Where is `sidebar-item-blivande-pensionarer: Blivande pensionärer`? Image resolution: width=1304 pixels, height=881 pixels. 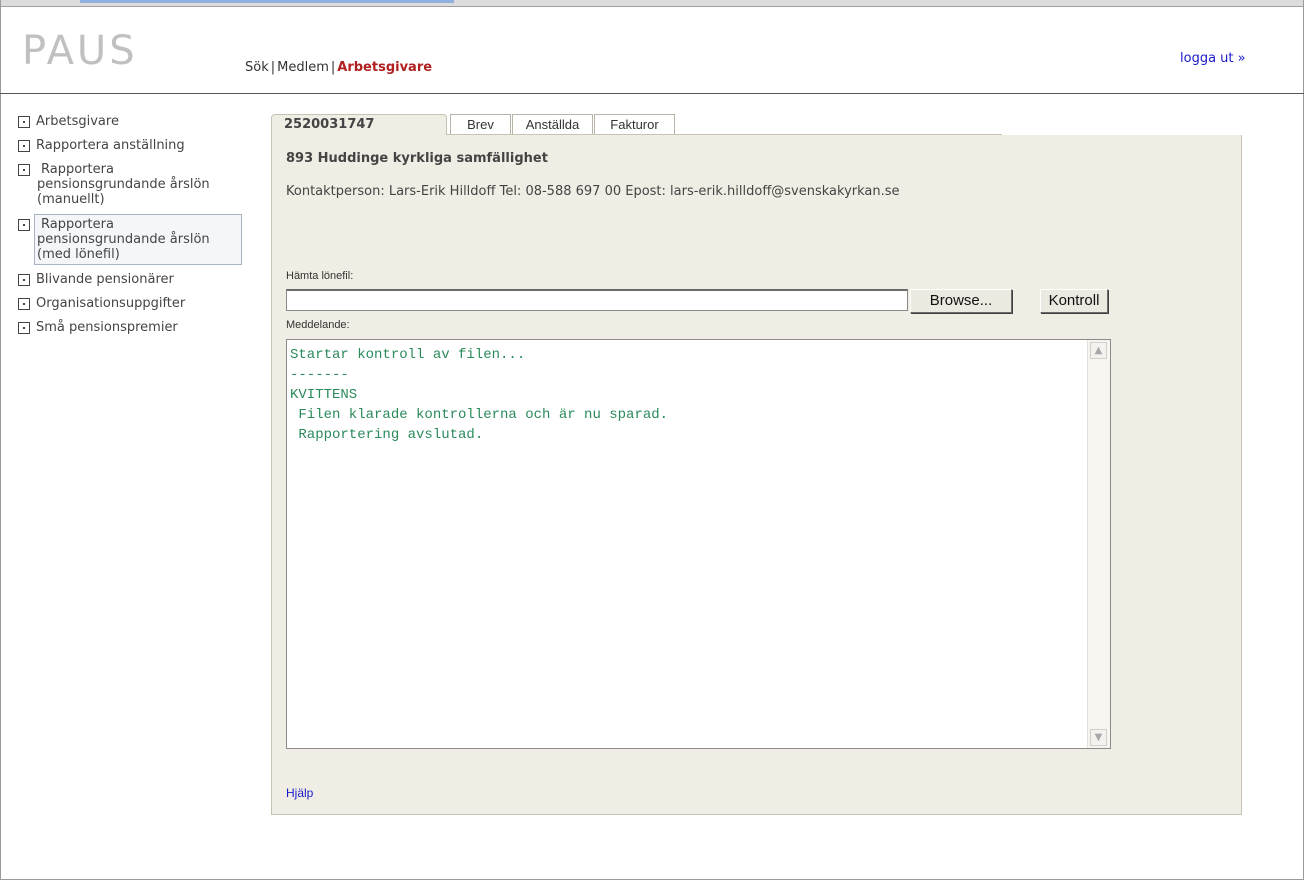
sidebar-item-blivande-pensionarer: Blivande pensionärer is located at coordinates (130, 279).